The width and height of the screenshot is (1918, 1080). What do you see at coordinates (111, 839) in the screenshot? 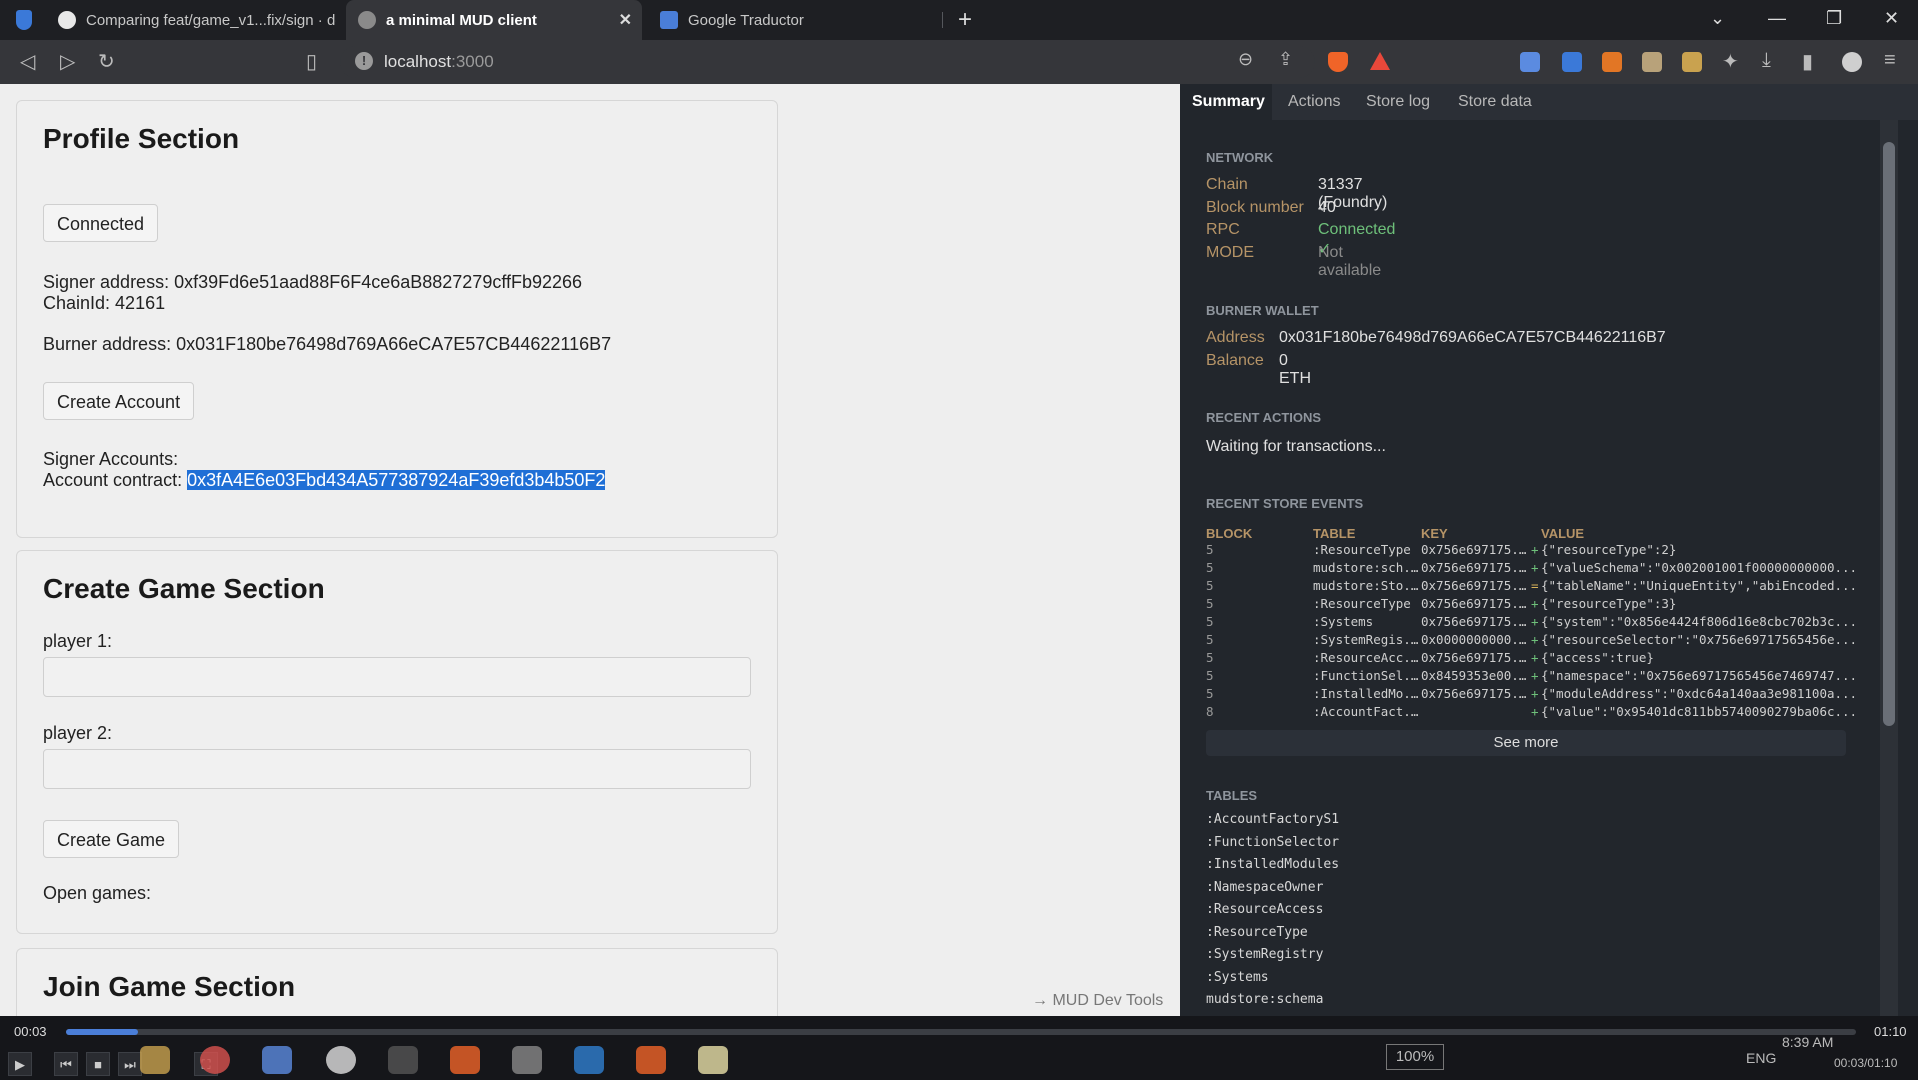
I see `create-game-button: Create Game` at bounding box center [111, 839].